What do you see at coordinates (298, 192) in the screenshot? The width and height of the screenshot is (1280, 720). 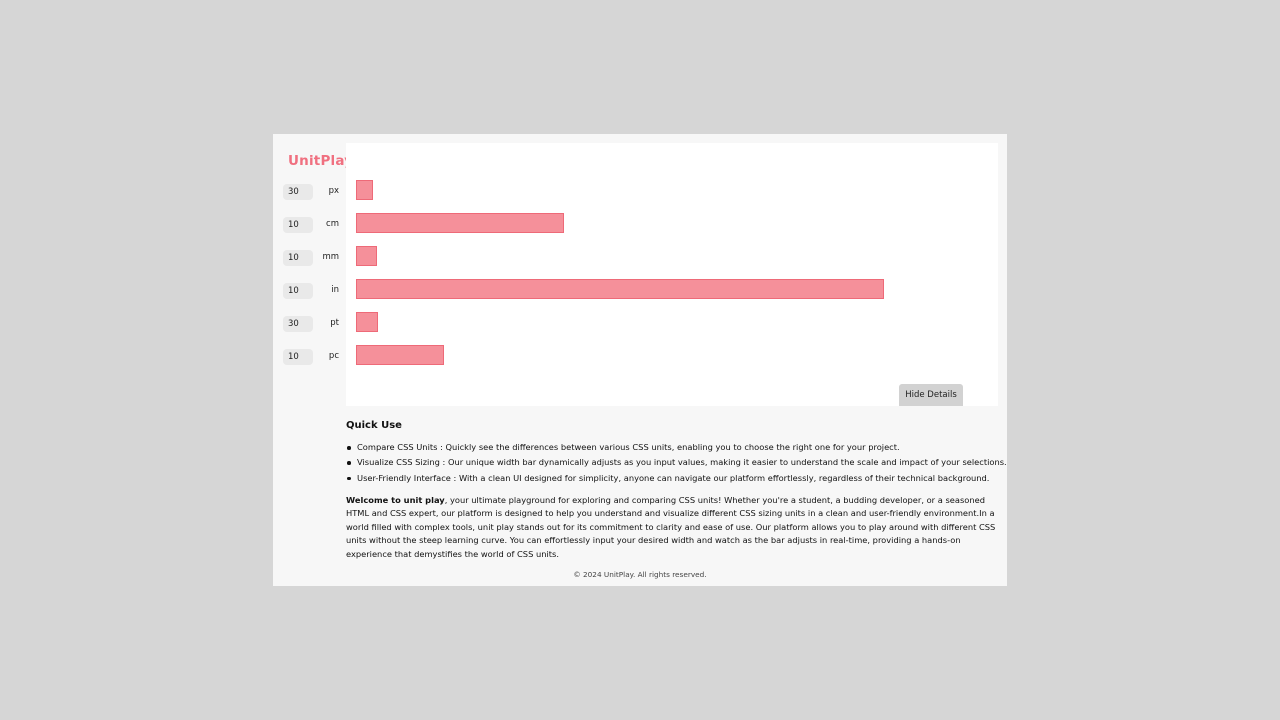 I see `px-value-input` at bounding box center [298, 192].